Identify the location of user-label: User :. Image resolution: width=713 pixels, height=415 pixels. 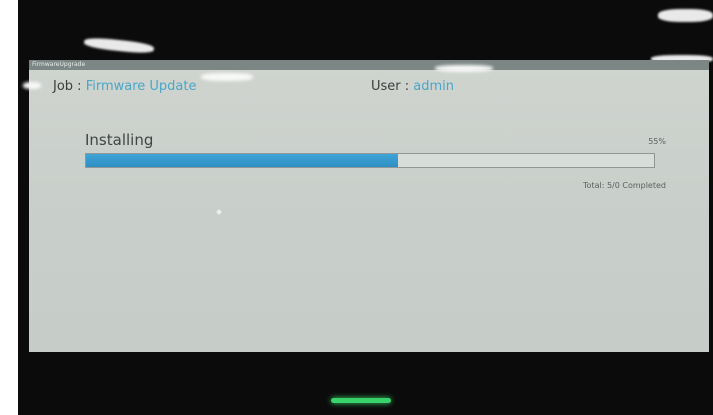
(392, 86).